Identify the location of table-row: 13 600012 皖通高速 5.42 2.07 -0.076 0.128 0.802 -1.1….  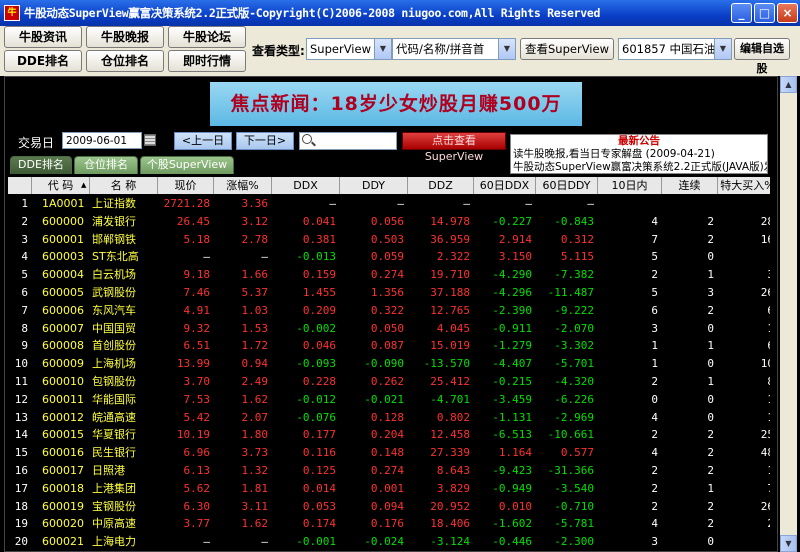
(389, 418).